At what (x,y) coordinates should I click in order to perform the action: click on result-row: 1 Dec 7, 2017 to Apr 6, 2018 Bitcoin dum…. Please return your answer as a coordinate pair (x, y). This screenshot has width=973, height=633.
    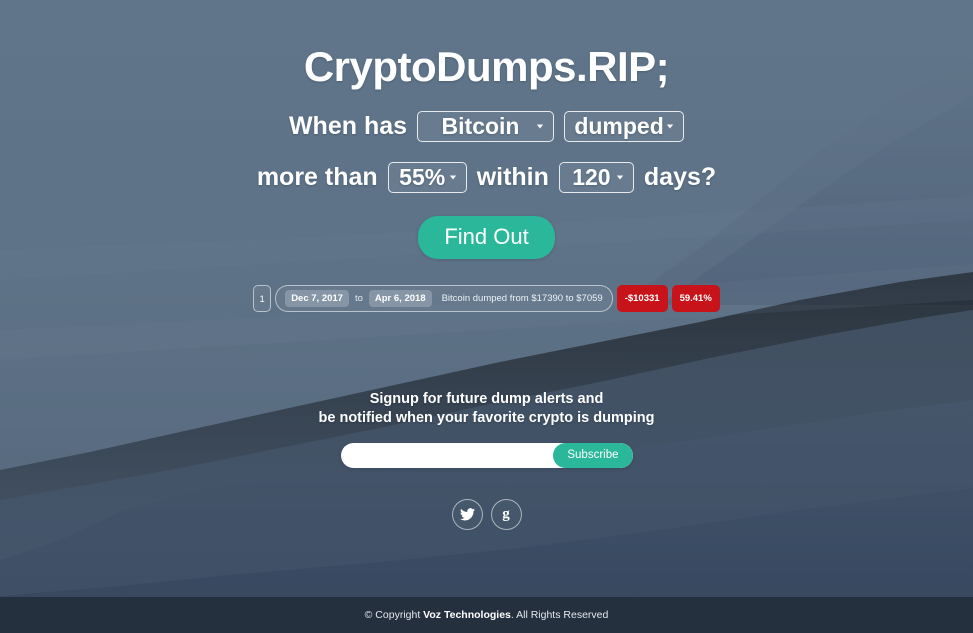
    Looking at the image, I should click on (486, 298).